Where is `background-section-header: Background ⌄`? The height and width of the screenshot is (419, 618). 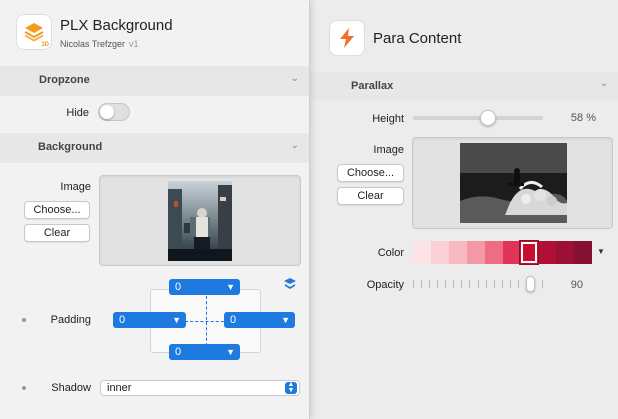
background-section-header: Background ⌄ is located at coordinates (154, 148).